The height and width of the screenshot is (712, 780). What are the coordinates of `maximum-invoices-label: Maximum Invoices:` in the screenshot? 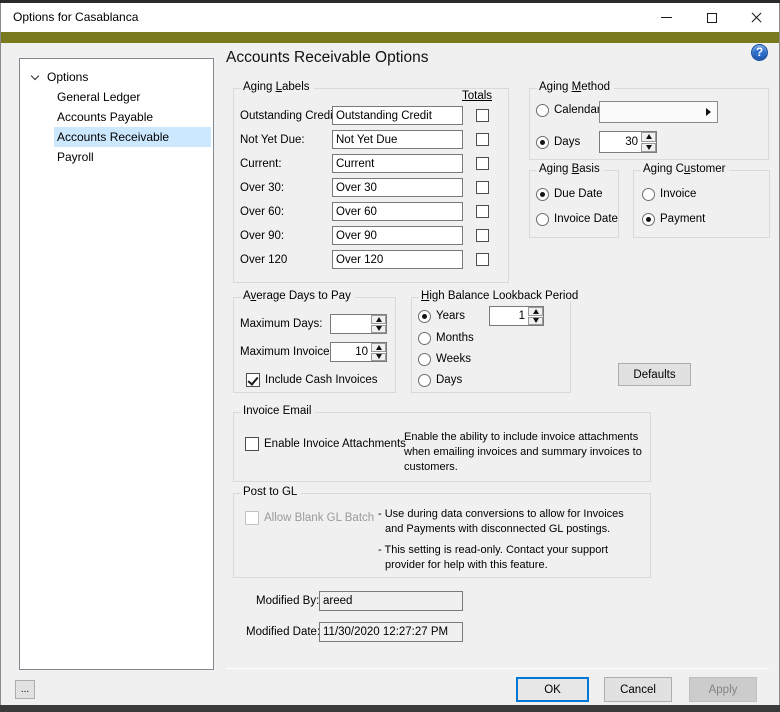 It's located at (289, 352).